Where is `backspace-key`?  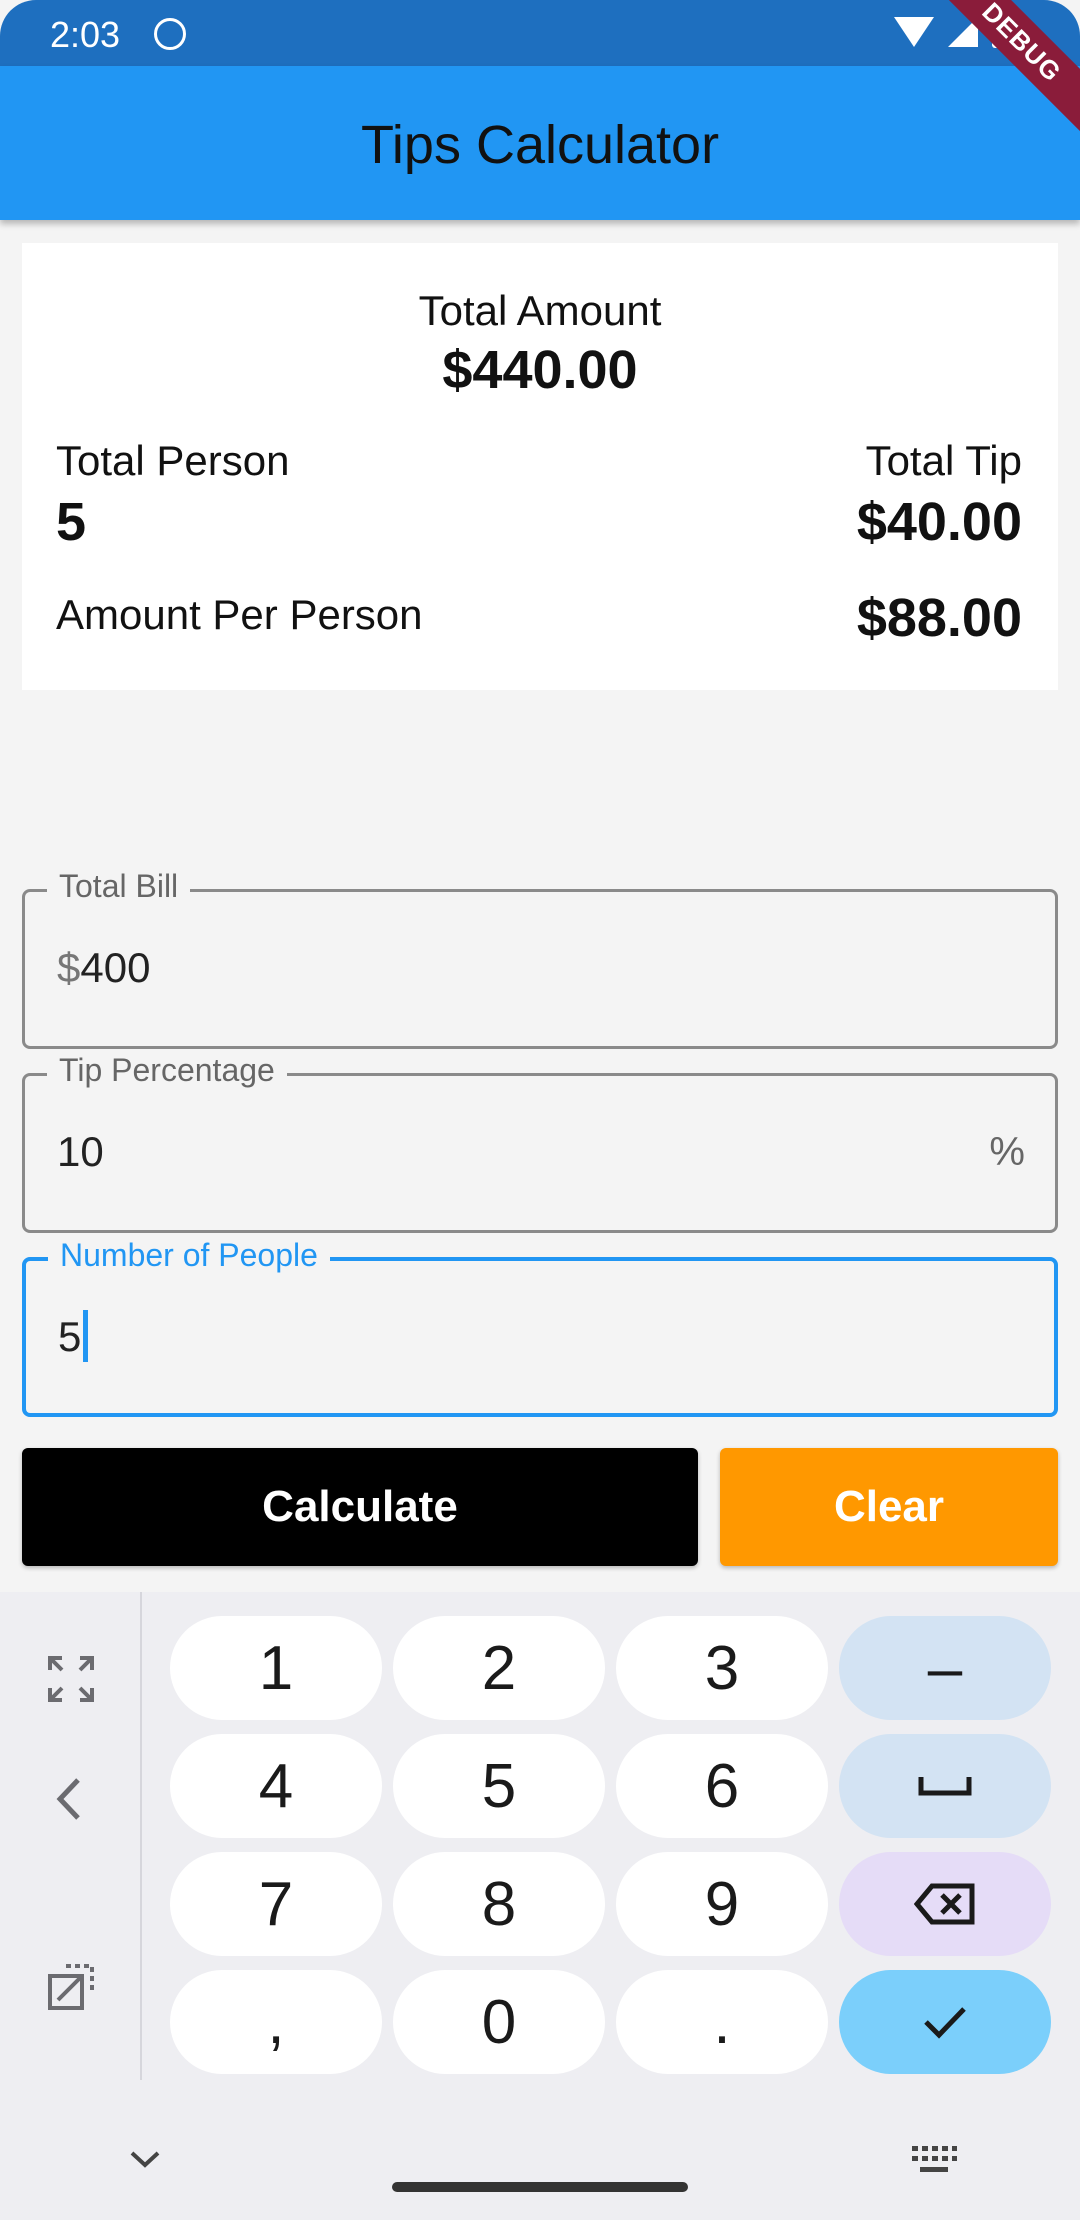
backspace-key is located at coordinates (945, 1904).